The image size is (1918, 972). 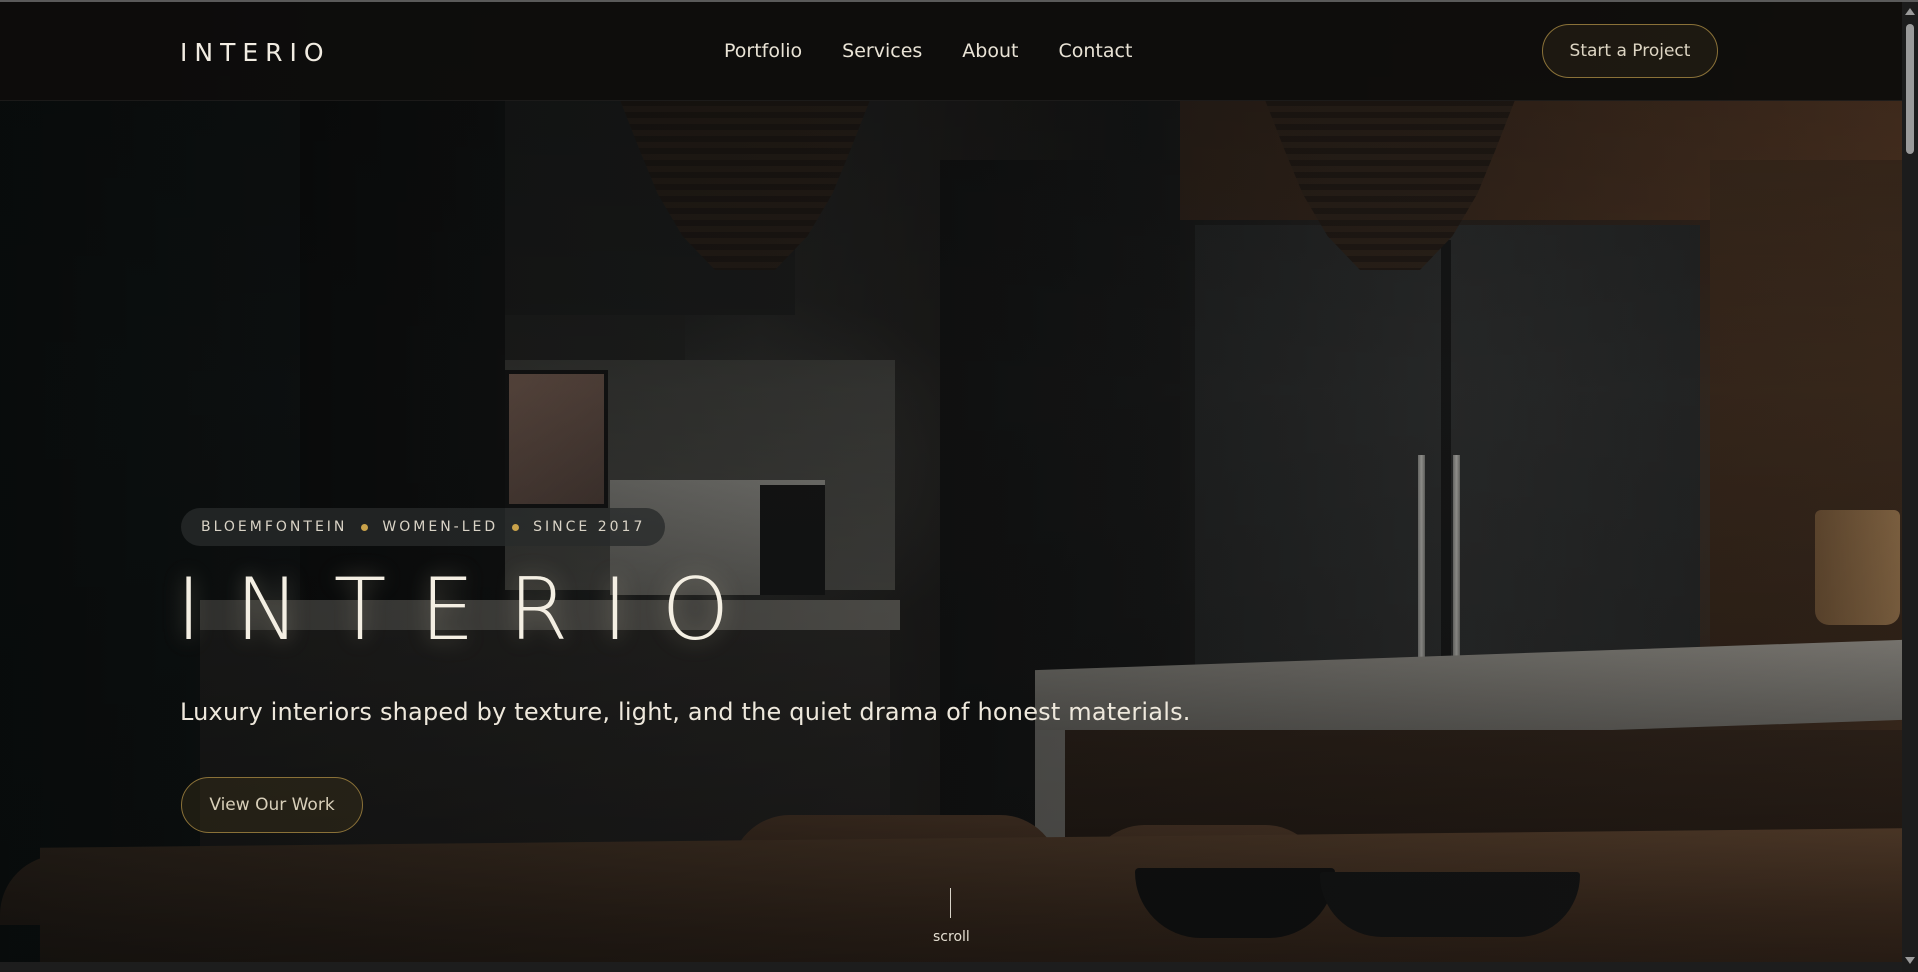 I want to click on nav-link-about: About, so click(x=990, y=51).